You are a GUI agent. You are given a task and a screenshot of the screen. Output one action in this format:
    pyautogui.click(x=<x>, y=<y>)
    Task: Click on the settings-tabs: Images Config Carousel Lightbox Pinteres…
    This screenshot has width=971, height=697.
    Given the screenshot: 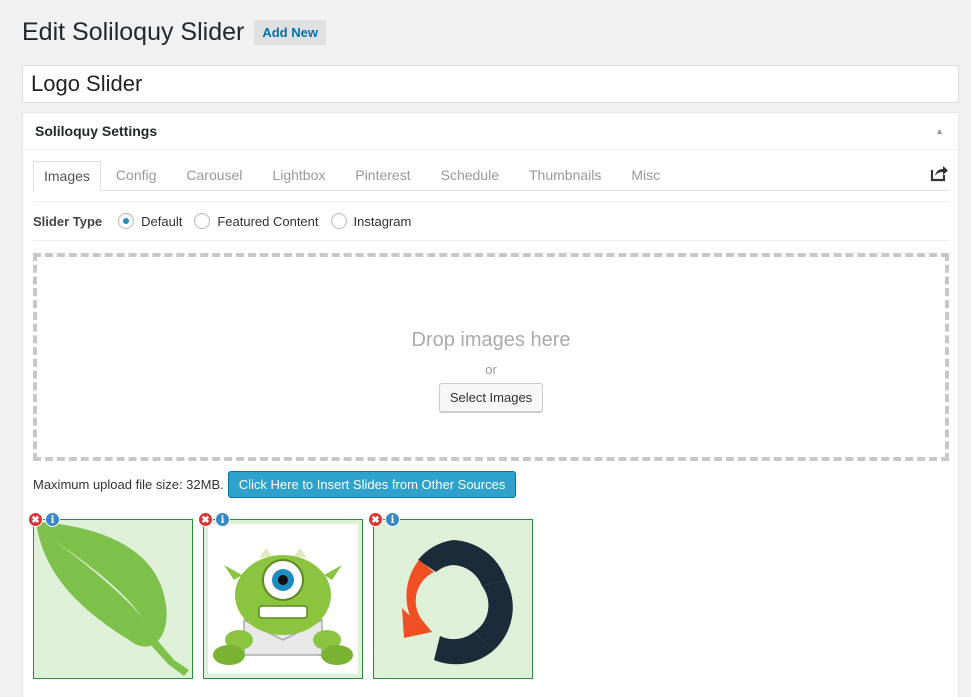 What is the action you would take?
    pyautogui.click(x=491, y=175)
    